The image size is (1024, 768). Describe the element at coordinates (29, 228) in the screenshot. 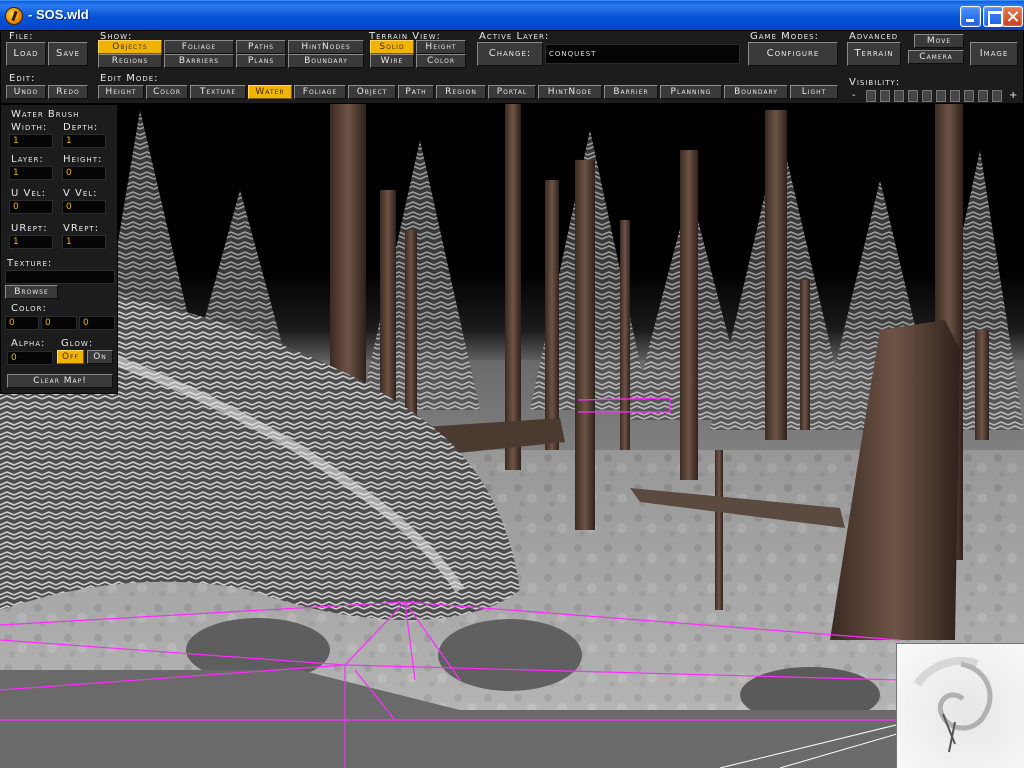

I see `u-repeat-label: URept:` at that location.